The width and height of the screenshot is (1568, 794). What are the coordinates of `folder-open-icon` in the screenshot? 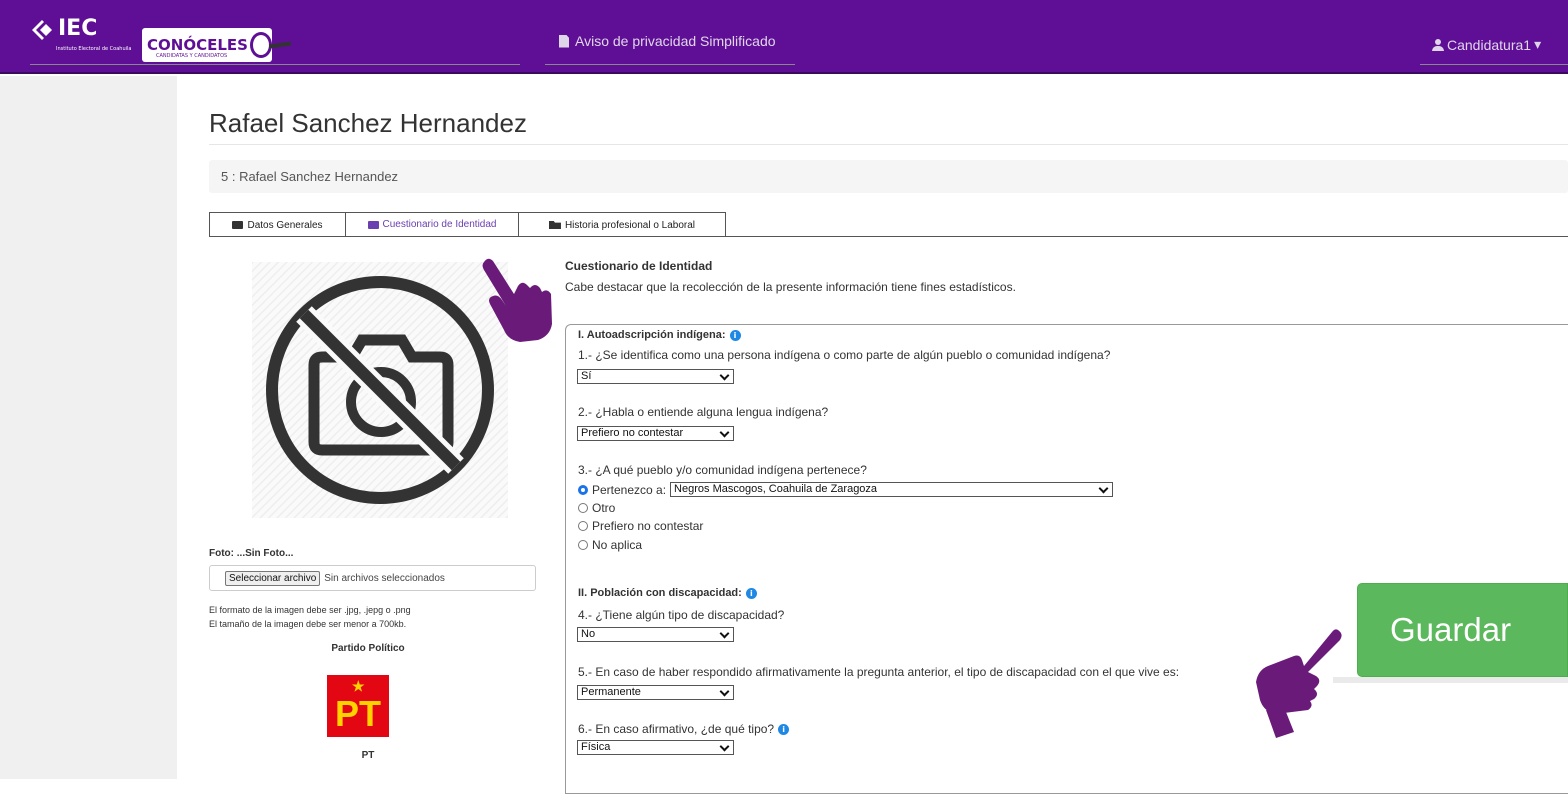 It's located at (554, 225).